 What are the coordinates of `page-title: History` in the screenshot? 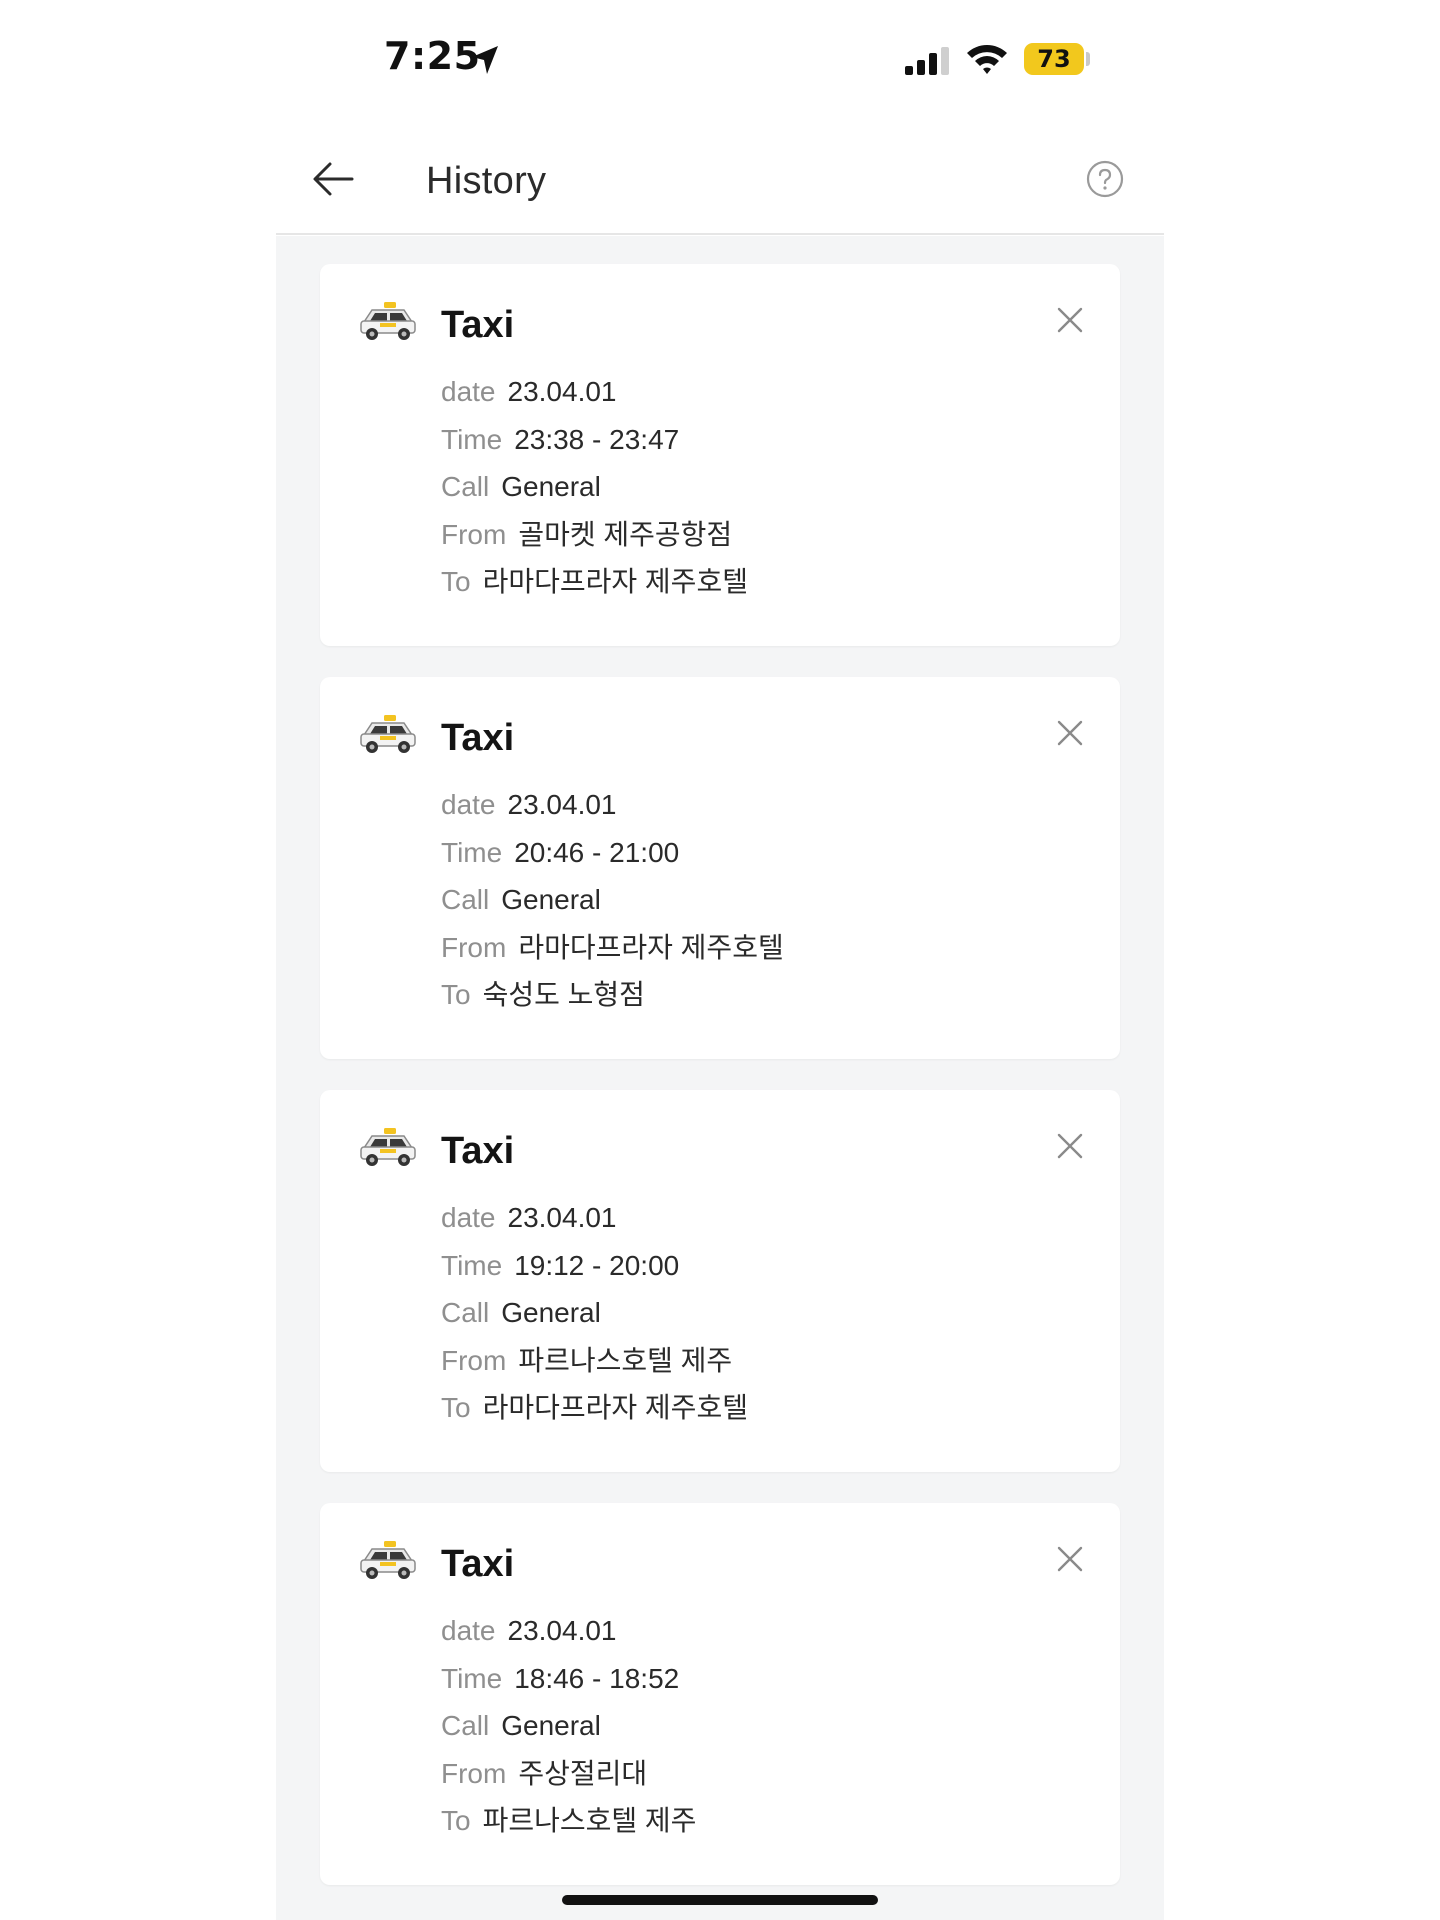 It's located at (486, 181).